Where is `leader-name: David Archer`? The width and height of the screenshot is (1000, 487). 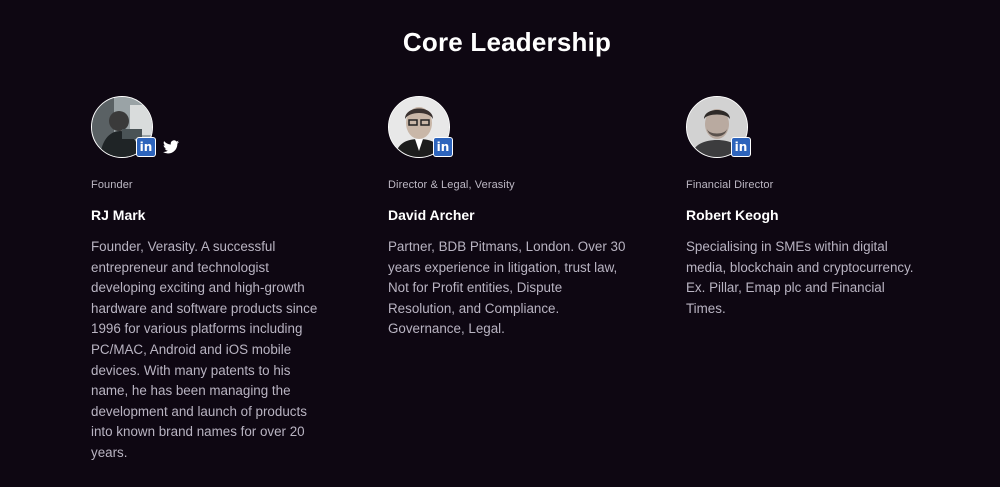 leader-name: David Archer is located at coordinates (431, 215).